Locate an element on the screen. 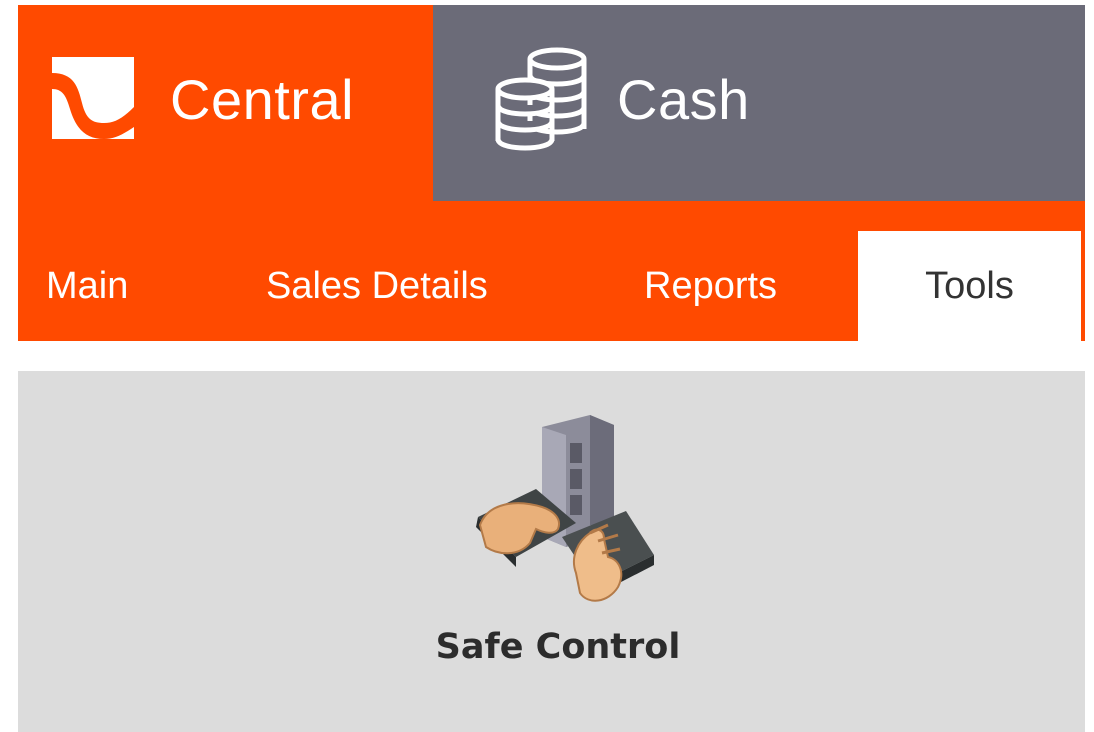 The width and height of the screenshot is (1094, 732). tab-main: Main is located at coordinates (87, 286).